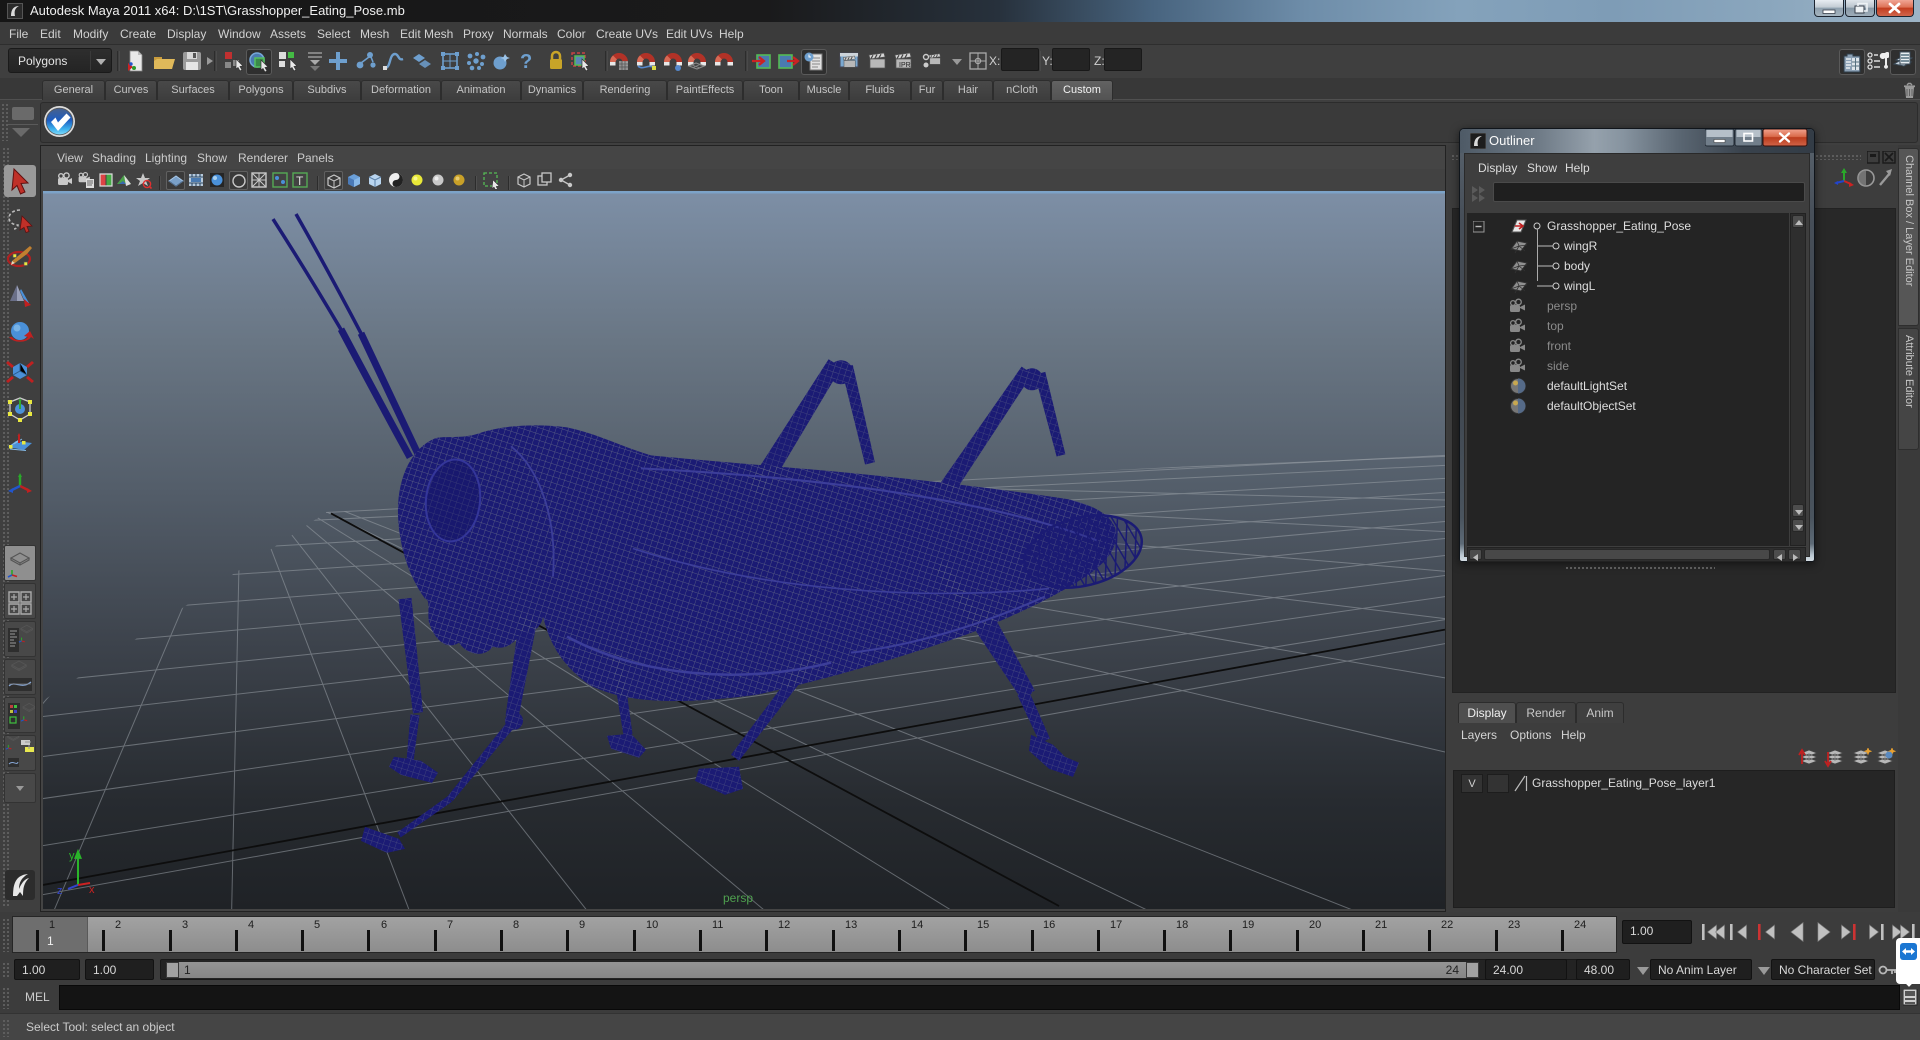 This screenshot has width=1920, height=1040. Describe the element at coordinates (72, 856) in the screenshot. I see `svg-text: y` at that location.